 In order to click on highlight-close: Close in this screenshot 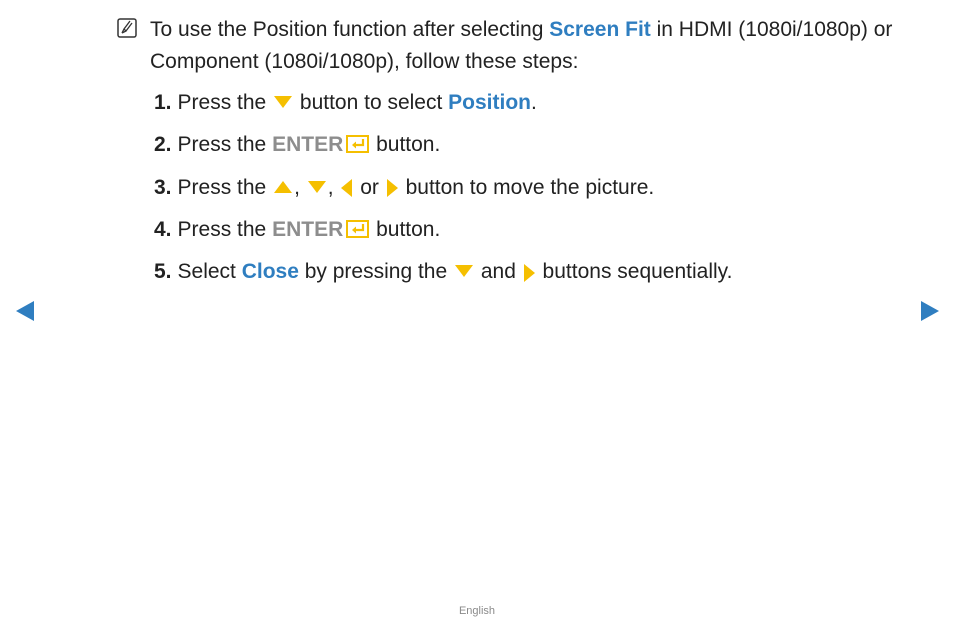, I will do `click(270, 272)`.